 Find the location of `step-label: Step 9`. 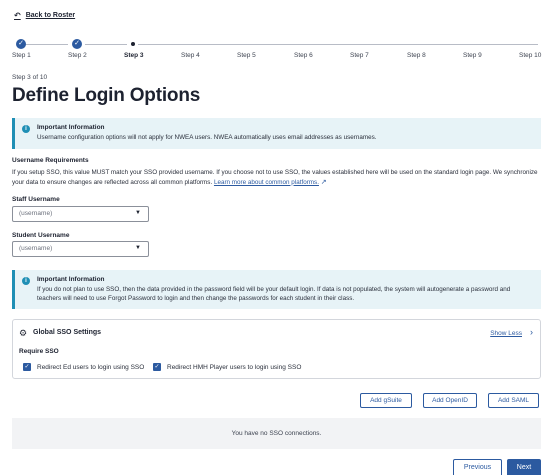

step-label: Step 9 is located at coordinates (472, 55).